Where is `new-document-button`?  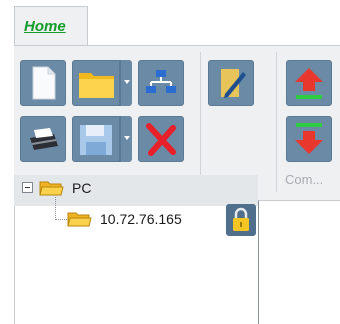 new-document-button is located at coordinates (43, 83).